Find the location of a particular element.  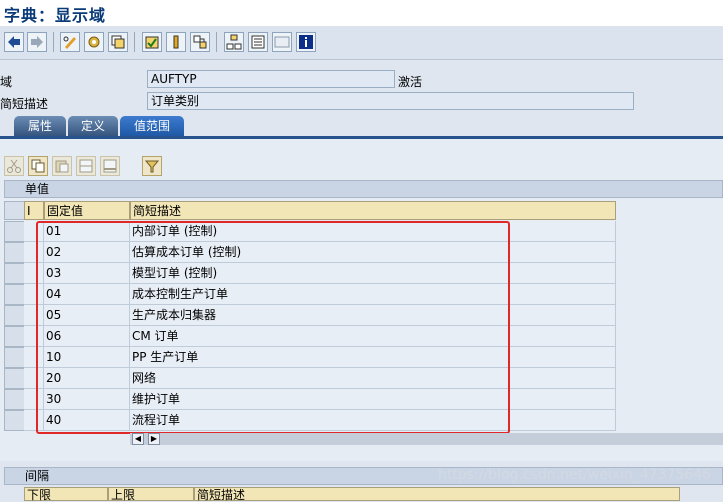

insert-row-button is located at coordinates (86, 166).